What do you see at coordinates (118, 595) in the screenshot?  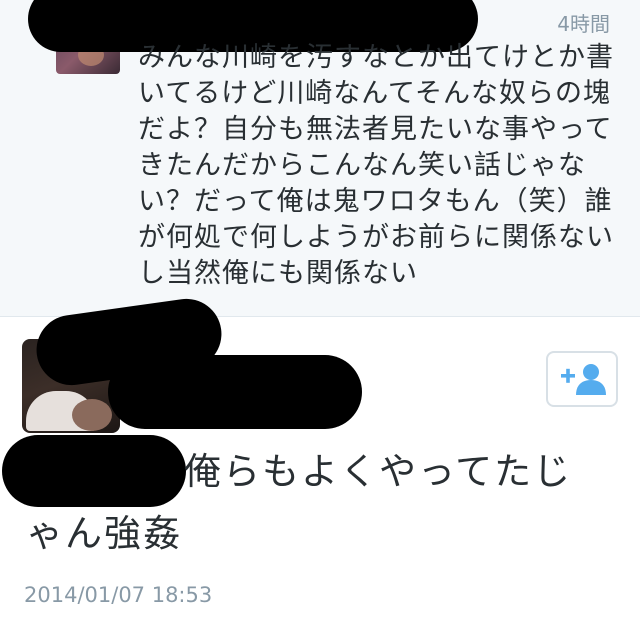 I see `tweet-timestamp: 2014/01/07 18:53` at bounding box center [118, 595].